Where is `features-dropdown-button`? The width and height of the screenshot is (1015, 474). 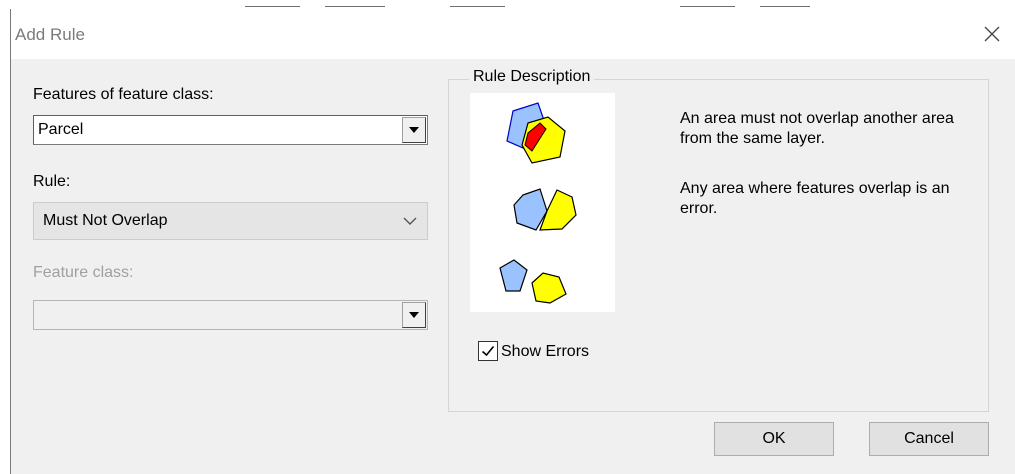 features-dropdown-button is located at coordinates (414, 130).